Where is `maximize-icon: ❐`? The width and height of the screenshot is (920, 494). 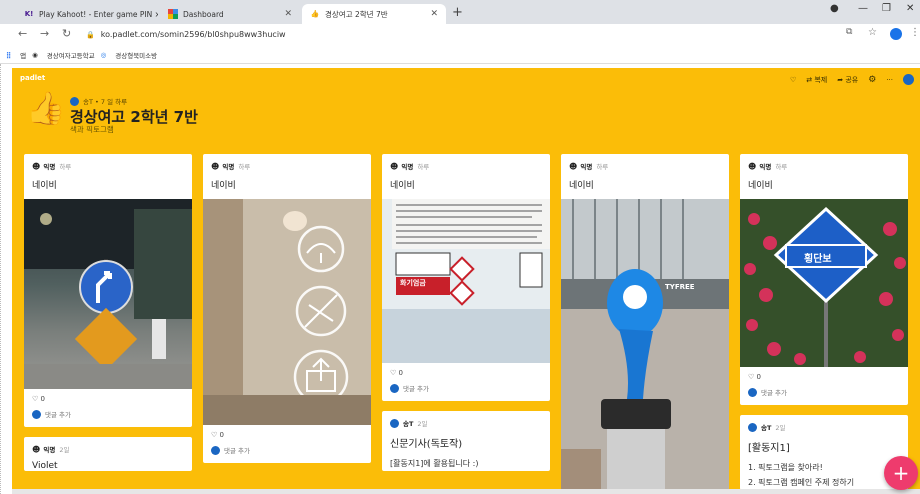
maximize-icon: ❐ is located at coordinates (886, 8).